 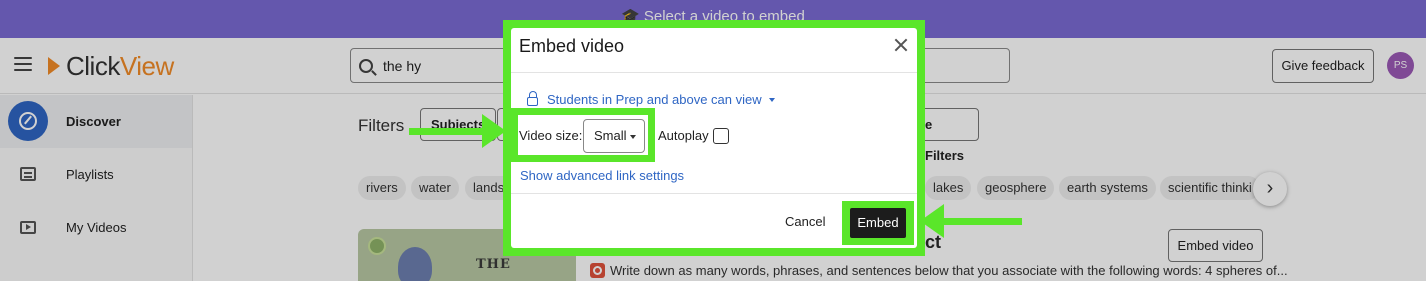 What do you see at coordinates (610, 135) in the screenshot?
I see `video-size-value: Small` at bounding box center [610, 135].